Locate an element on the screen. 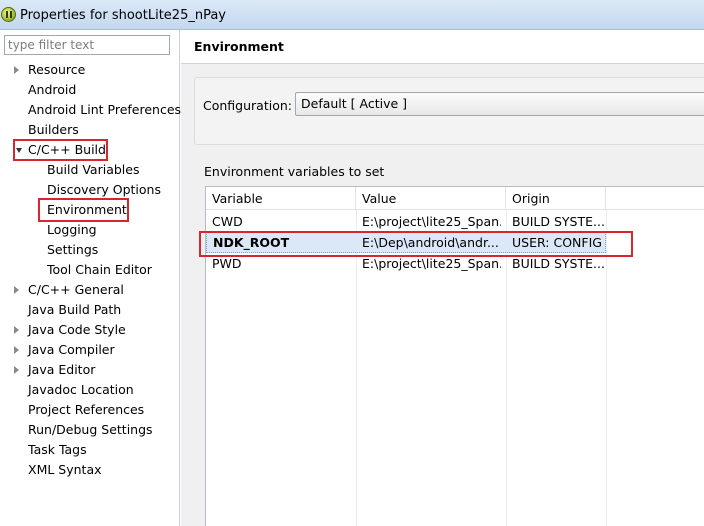  tree-item-logging: Logging is located at coordinates (72, 230).